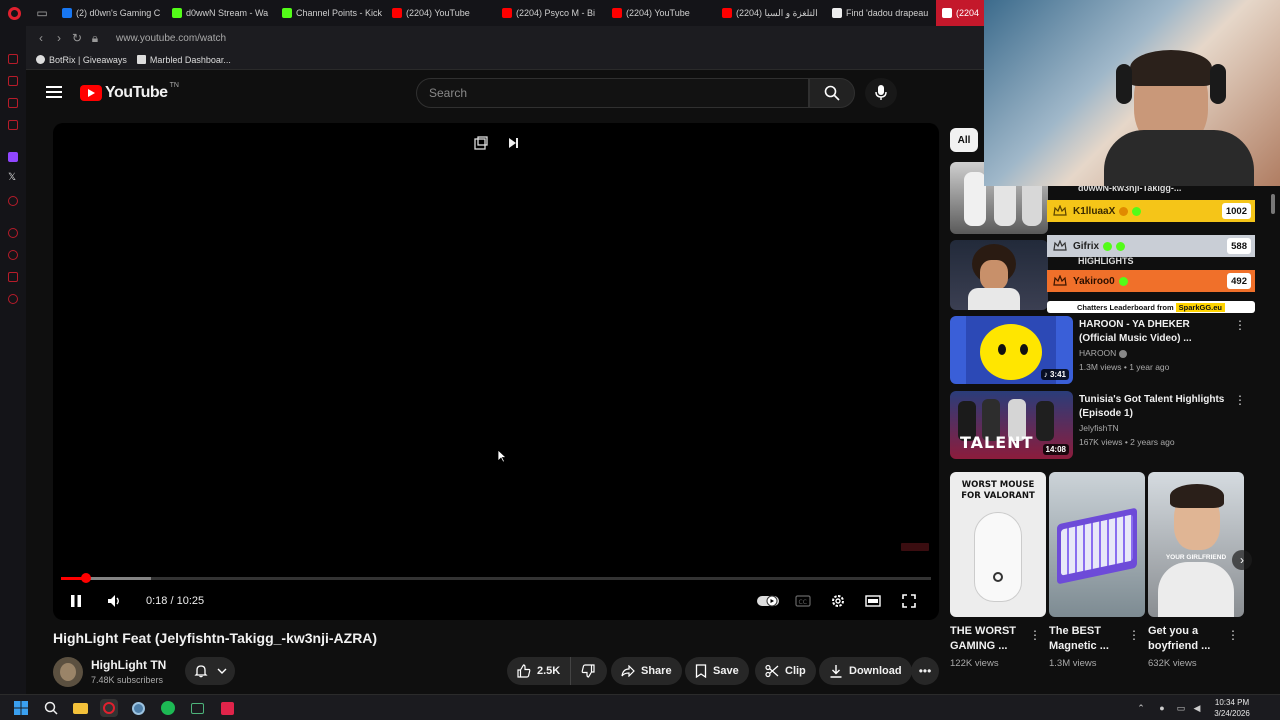 The width and height of the screenshot is (1280, 720). I want to click on shorts-thumbnail: WORST MOUSE FOR VALORANT, so click(998, 544).